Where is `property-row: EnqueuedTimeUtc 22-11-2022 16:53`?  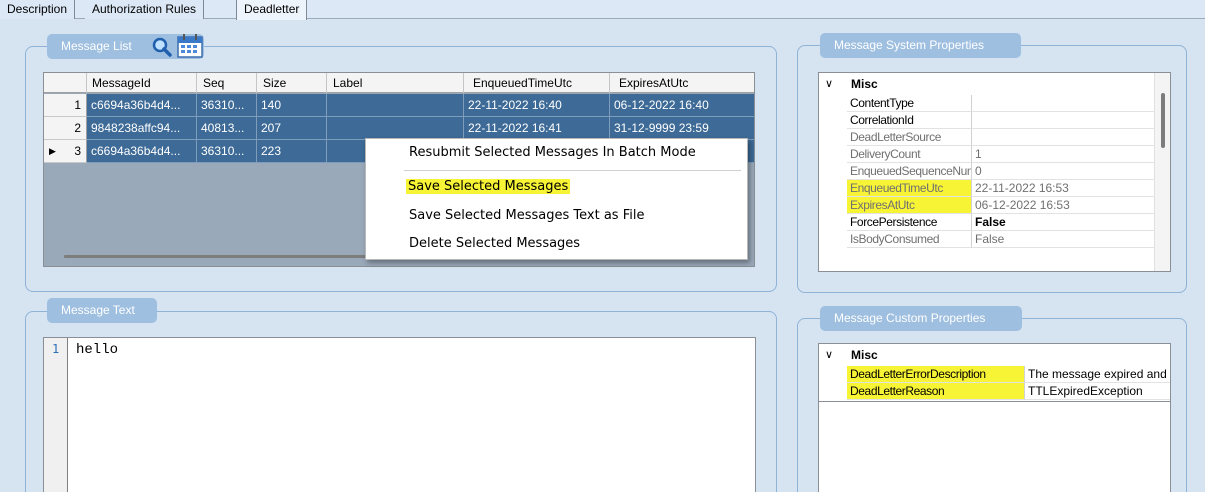
property-row: EnqueuedTimeUtc 22-11-2022 16:53 is located at coordinates (994, 188).